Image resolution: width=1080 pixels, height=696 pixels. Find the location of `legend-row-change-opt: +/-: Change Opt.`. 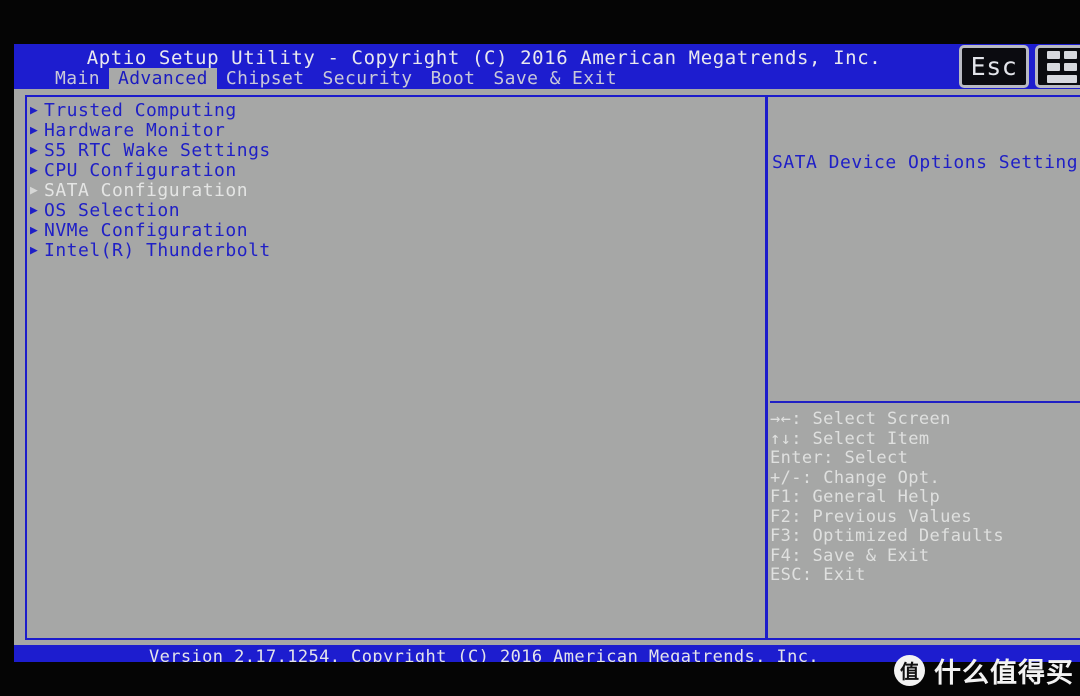

legend-row-change-opt: +/-: Change Opt. is located at coordinates (925, 478).